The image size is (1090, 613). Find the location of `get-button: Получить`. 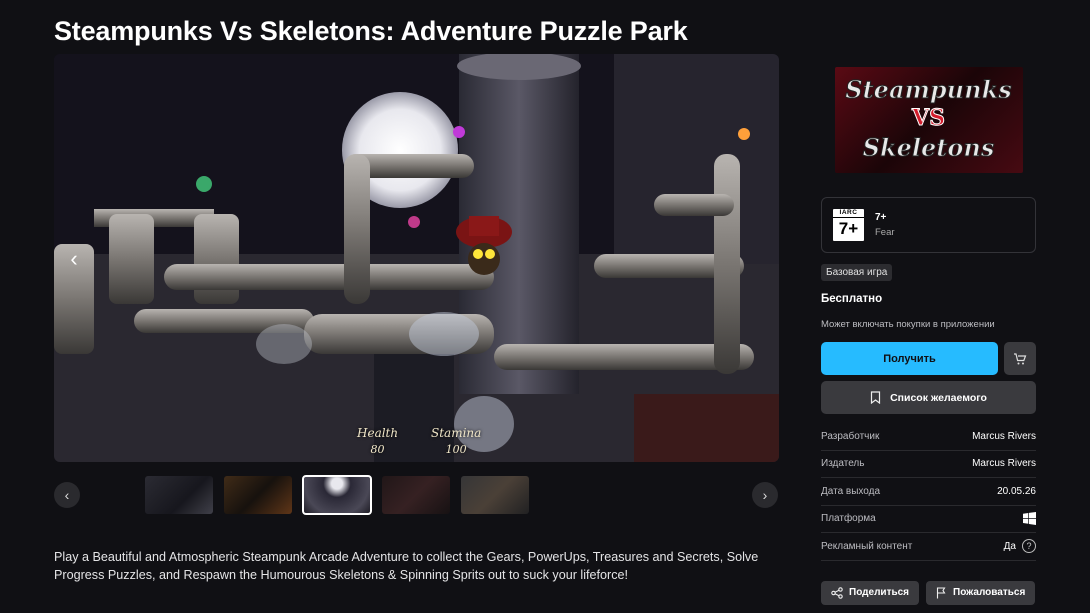

get-button: Получить is located at coordinates (909, 358).